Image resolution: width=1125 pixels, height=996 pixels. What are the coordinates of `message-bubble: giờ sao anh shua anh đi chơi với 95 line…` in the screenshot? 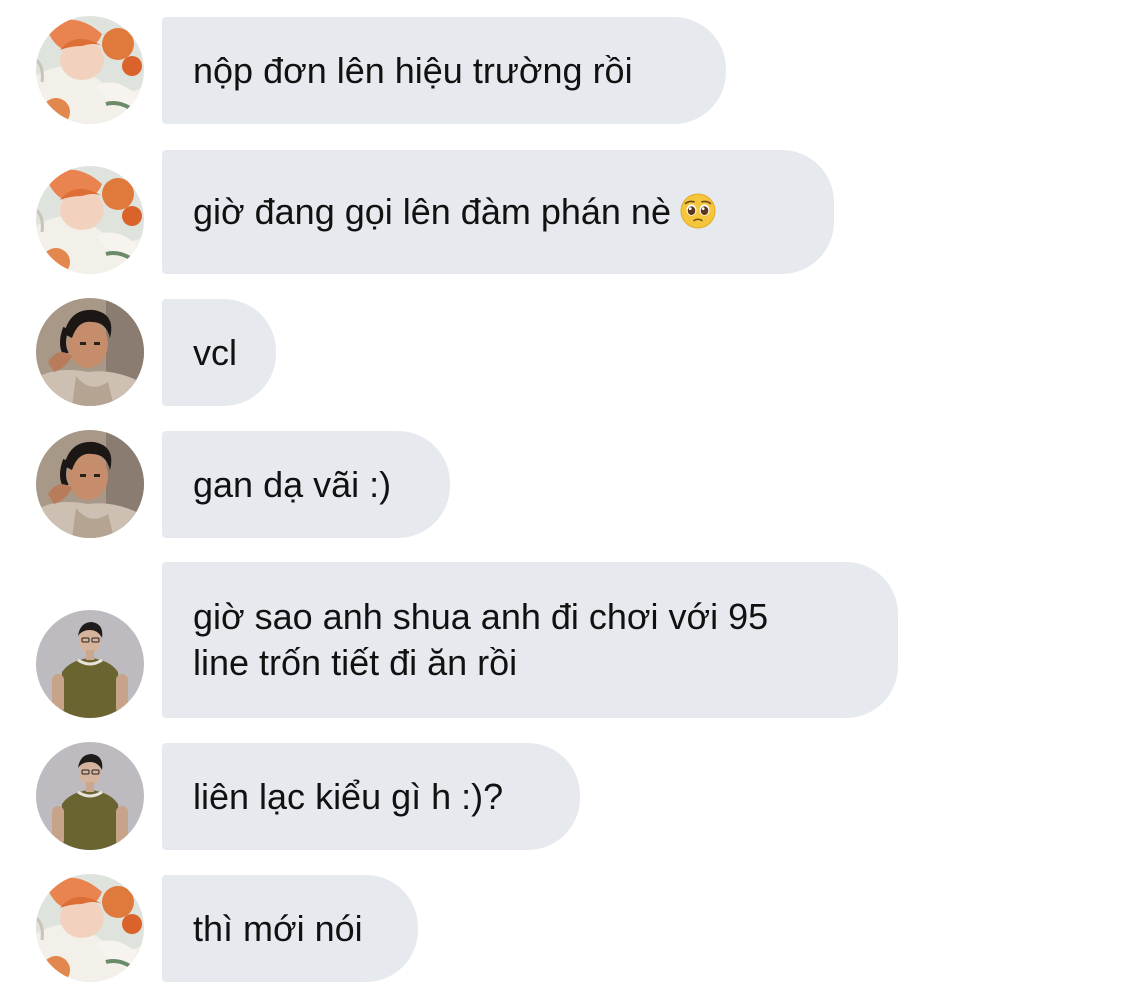 It's located at (530, 640).